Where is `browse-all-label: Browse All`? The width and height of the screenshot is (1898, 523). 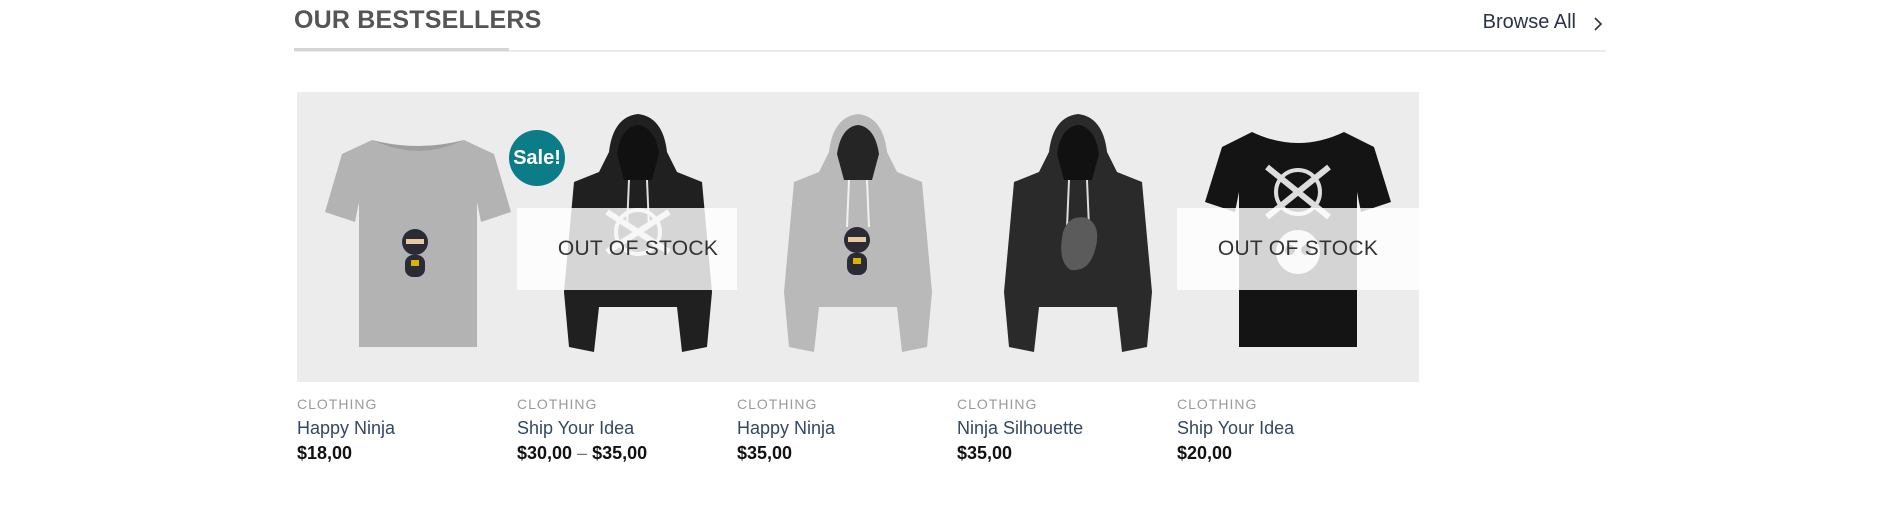 browse-all-label: Browse All is located at coordinates (1529, 22).